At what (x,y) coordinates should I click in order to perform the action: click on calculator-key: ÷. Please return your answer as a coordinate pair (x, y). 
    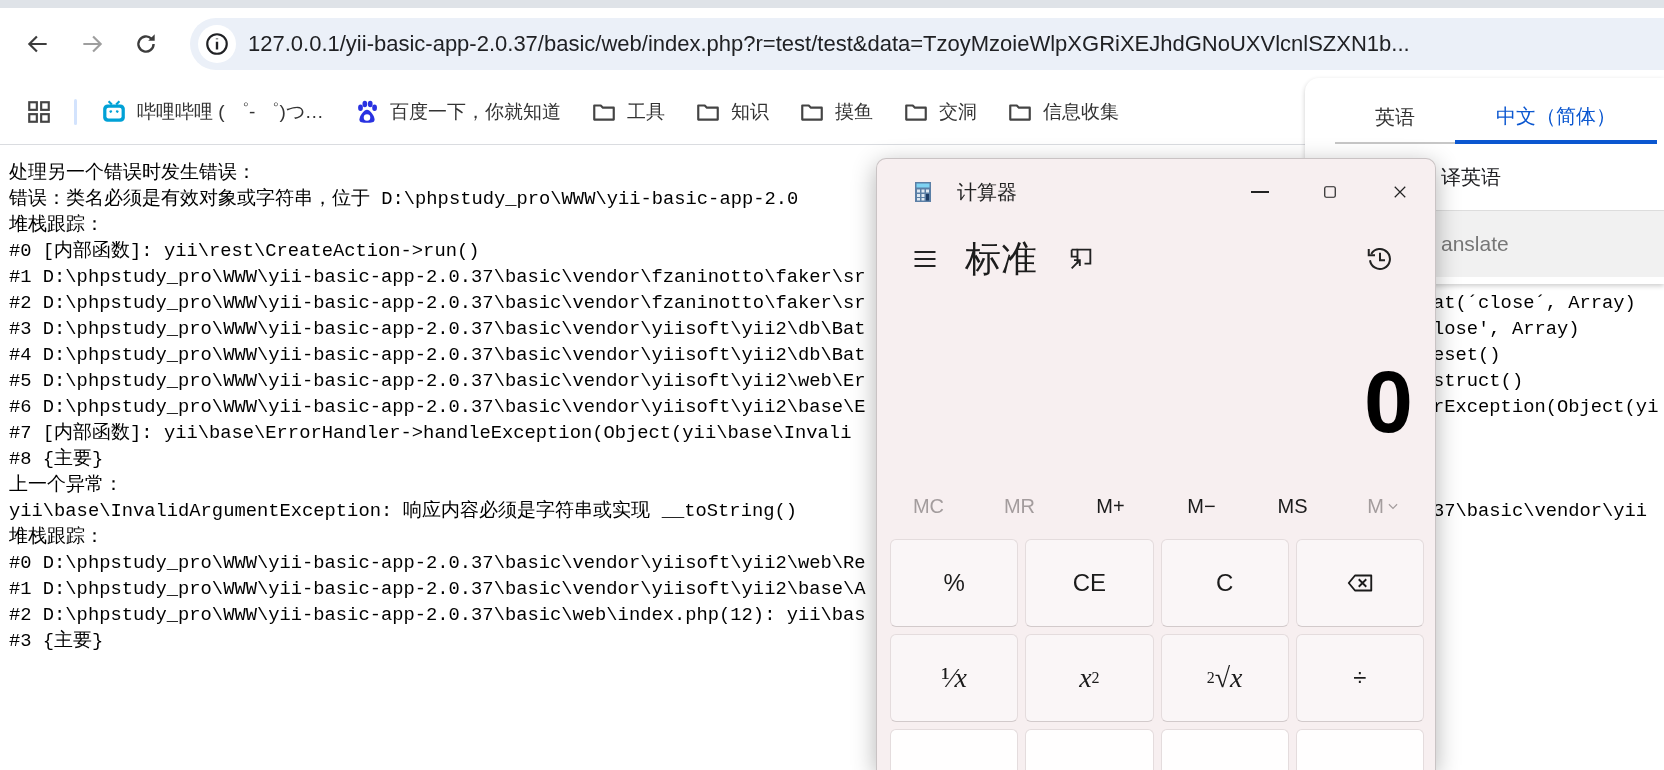
    Looking at the image, I should click on (1359, 678).